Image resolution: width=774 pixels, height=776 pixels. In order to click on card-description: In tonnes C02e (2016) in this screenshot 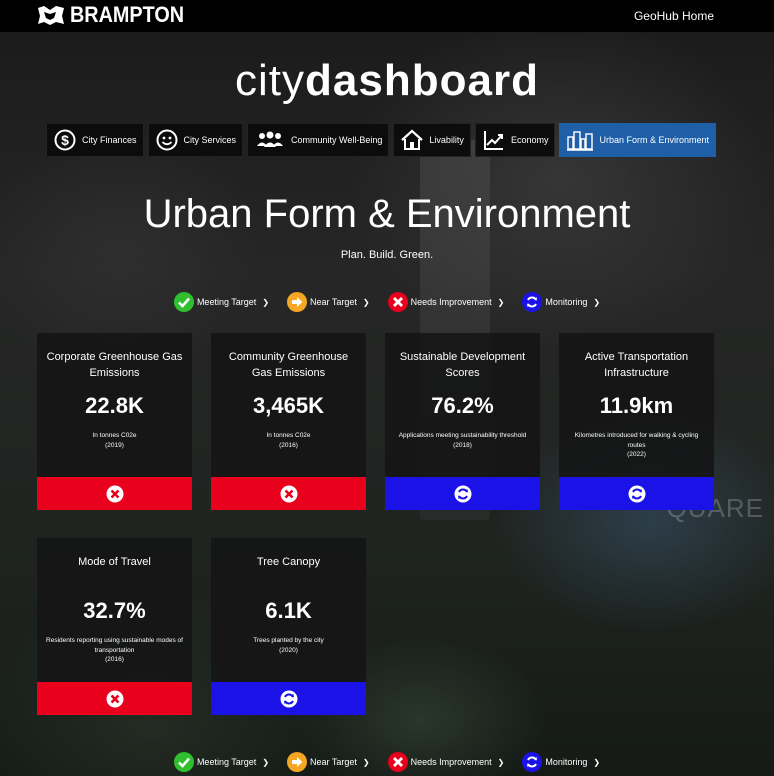, I will do `click(288, 440)`.